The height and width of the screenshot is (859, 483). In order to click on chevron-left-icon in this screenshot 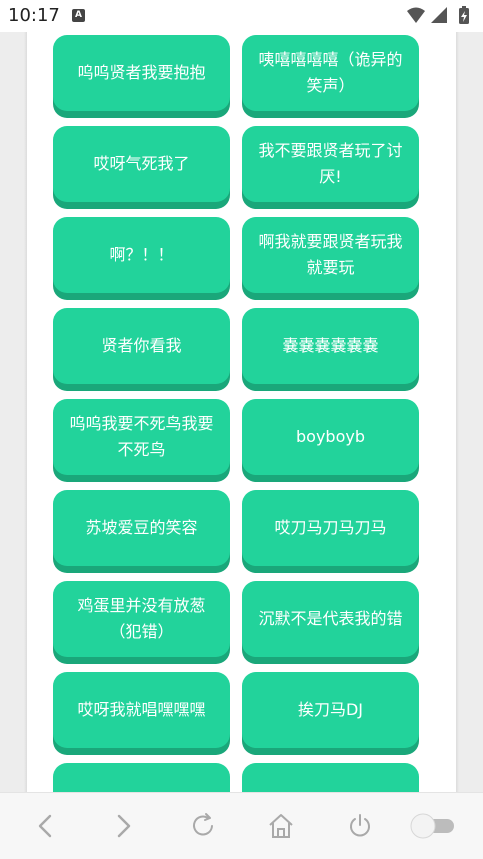, I will do `click(46, 826)`.